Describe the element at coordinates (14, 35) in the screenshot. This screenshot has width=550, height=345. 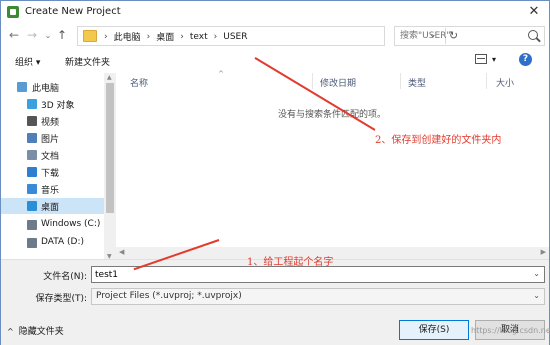
I see `back-icon: ←` at that location.